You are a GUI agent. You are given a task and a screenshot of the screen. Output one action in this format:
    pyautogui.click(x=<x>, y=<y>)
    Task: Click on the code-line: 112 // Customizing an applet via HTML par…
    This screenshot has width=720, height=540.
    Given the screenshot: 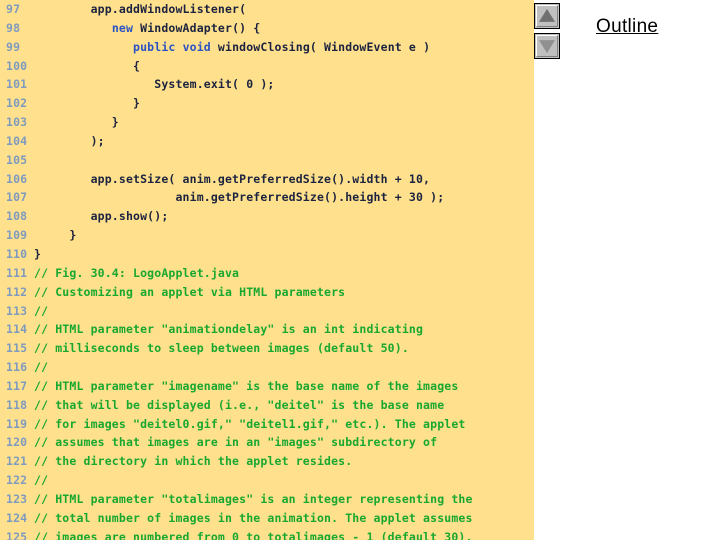 What is the action you would take?
    pyautogui.click(x=267, y=292)
    